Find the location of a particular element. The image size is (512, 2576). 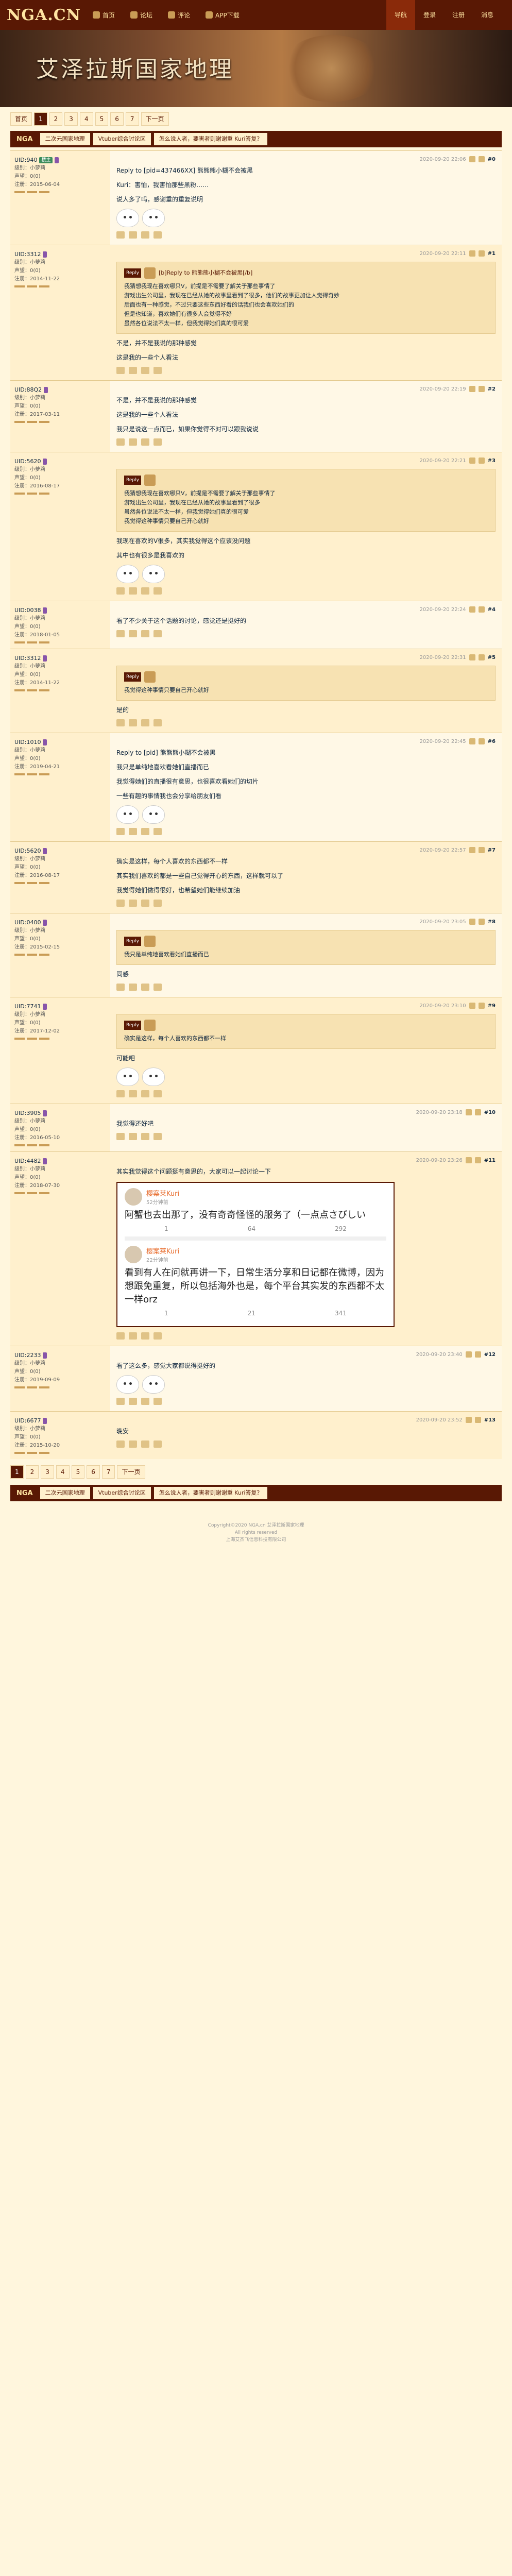

nav-app: APP下载 is located at coordinates (223, 15).